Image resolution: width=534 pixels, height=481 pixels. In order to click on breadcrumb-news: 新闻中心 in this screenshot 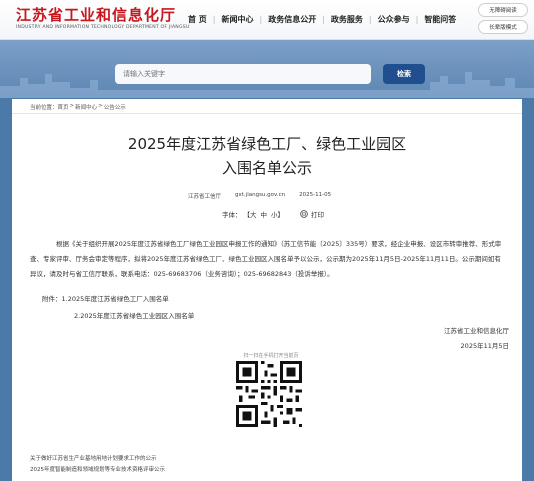, I will do `click(86, 107)`.